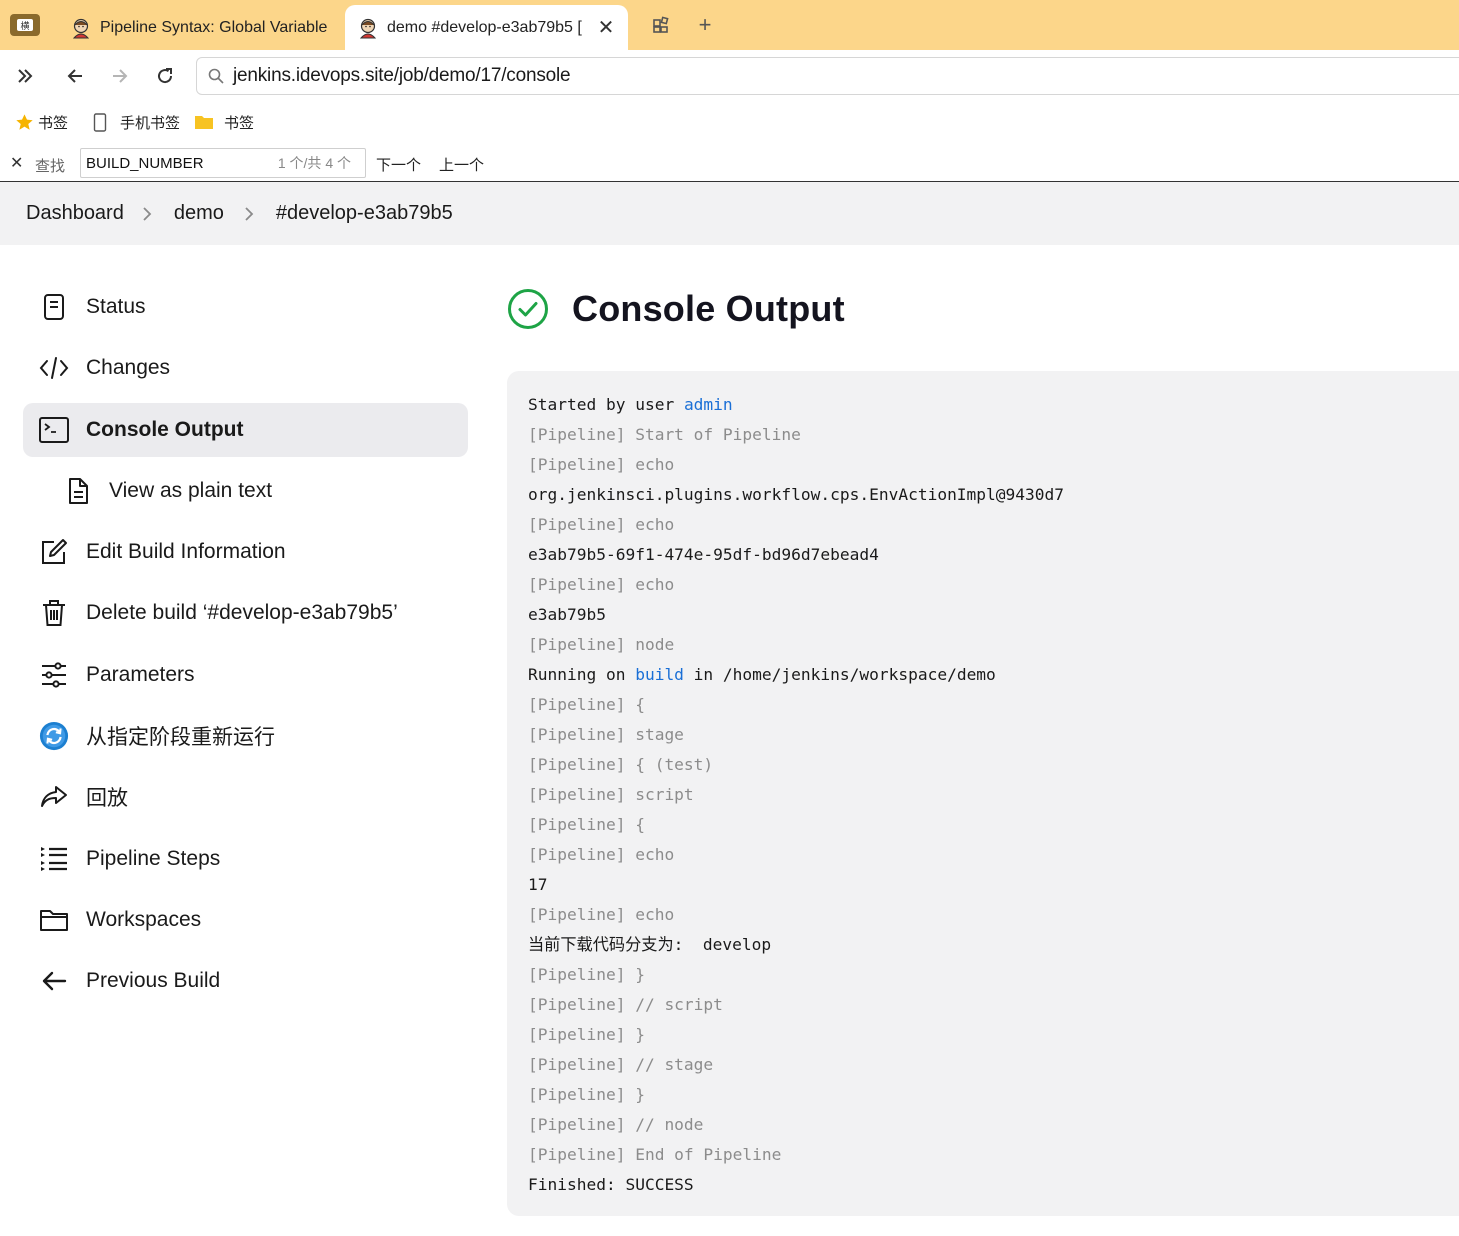 The width and height of the screenshot is (1459, 1236). What do you see at coordinates (993, 735) in the screenshot?
I see `console-line: [Pipeline] stage` at bounding box center [993, 735].